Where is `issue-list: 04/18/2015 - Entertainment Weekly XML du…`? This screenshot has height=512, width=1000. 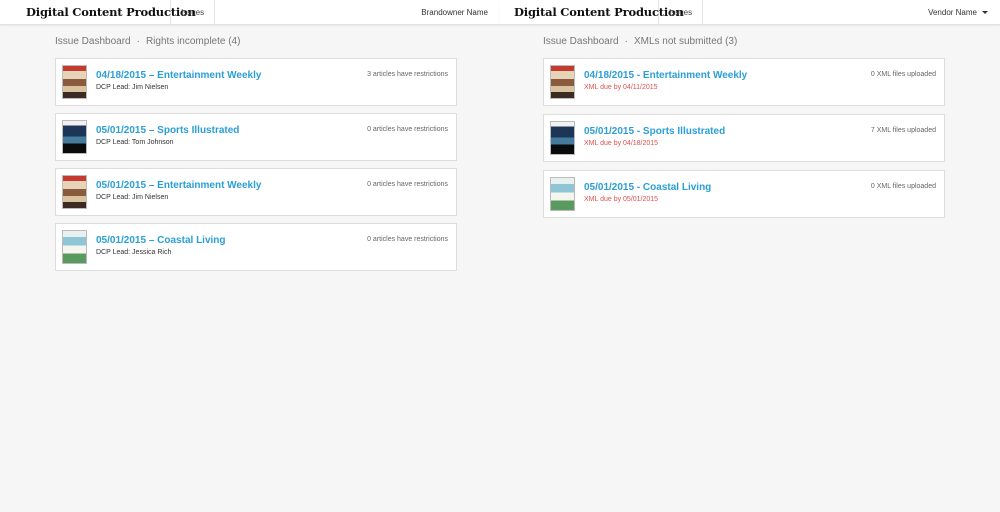 issue-list: 04/18/2015 - Entertainment Weekly XML du… is located at coordinates (744, 138).